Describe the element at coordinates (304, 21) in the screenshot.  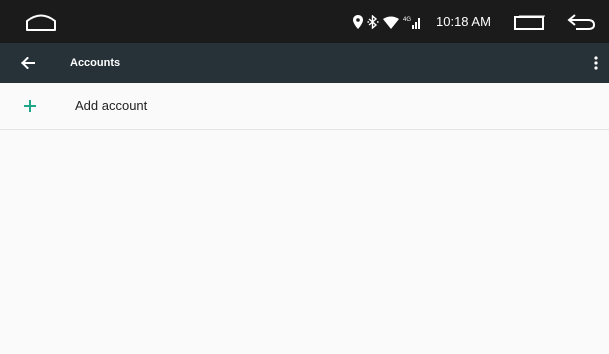
I see `status-bar: 4G 10:18 AM` at that location.